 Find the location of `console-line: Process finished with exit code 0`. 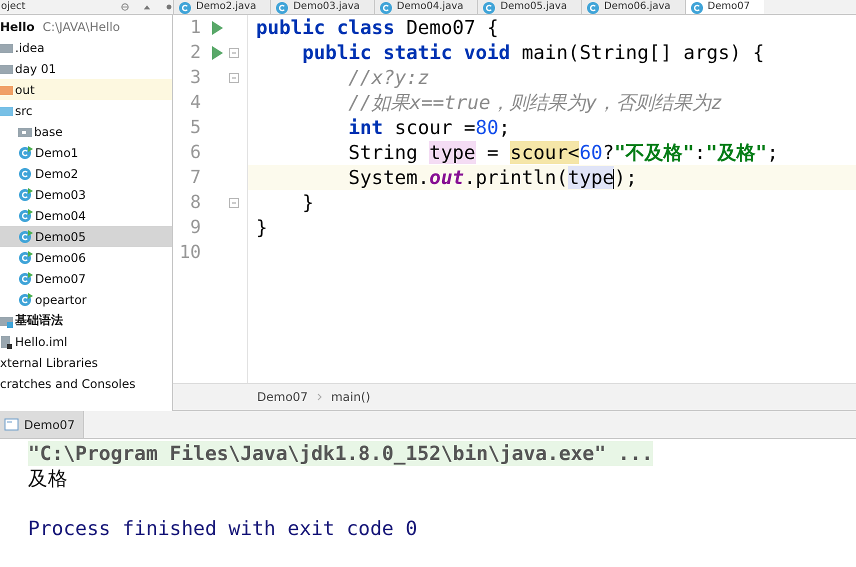

console-line: Process finished with exit code 0 is located at coordinates (223, 528).